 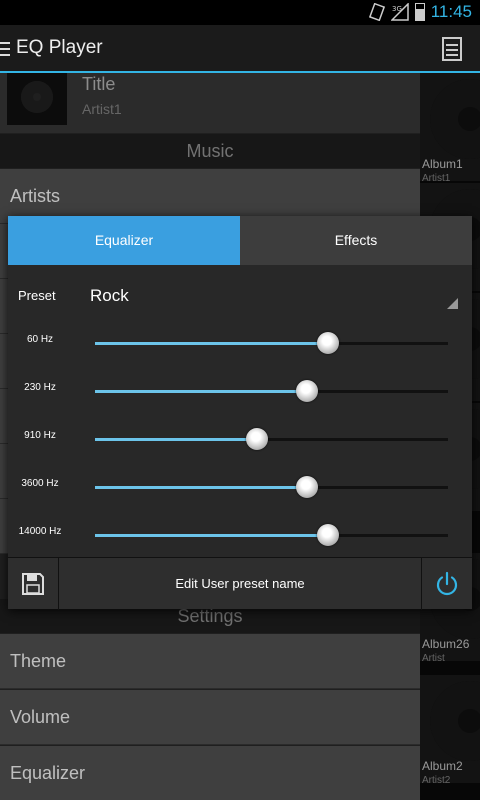 I want to click on spinner-arrow-icon, so click(x=452, y=303).